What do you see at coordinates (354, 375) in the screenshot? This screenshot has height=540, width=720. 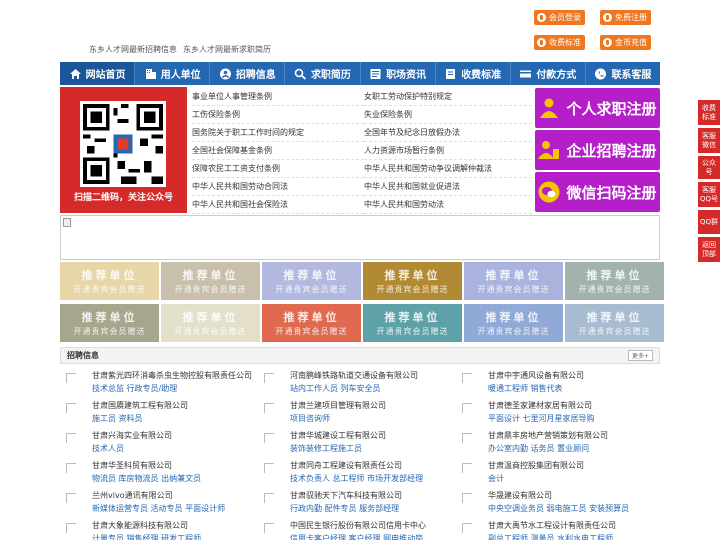 I see `company-name: 河南鹏峰铁路轨道交通设备有限公司` at bounding box center [354, 375].